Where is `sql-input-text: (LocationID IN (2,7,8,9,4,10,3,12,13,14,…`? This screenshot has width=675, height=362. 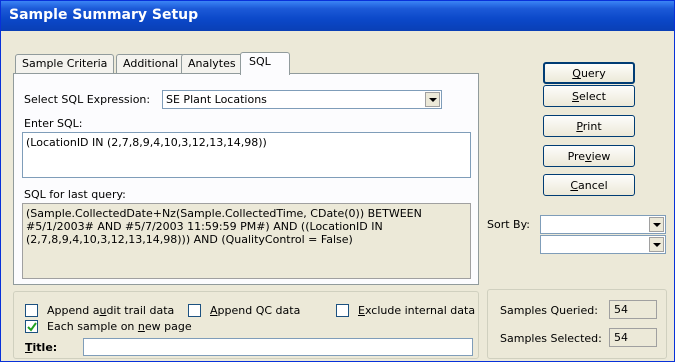 sql-input-text: (LocationID IN (2,7,8,9,4,10,3,12,13,14,… is located at coordinates (146, 142).